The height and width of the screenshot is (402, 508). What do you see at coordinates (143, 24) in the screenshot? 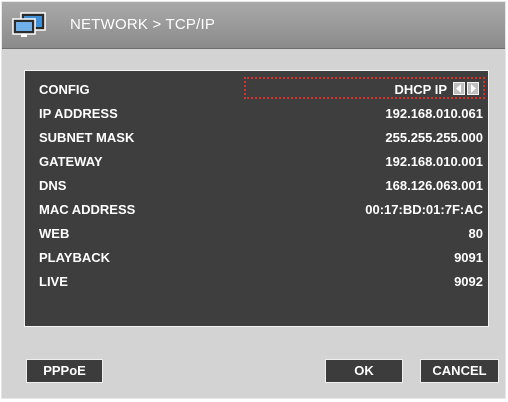
I see `page-title: NETWORK > TCP/IP` at bounding box center [143, 24].